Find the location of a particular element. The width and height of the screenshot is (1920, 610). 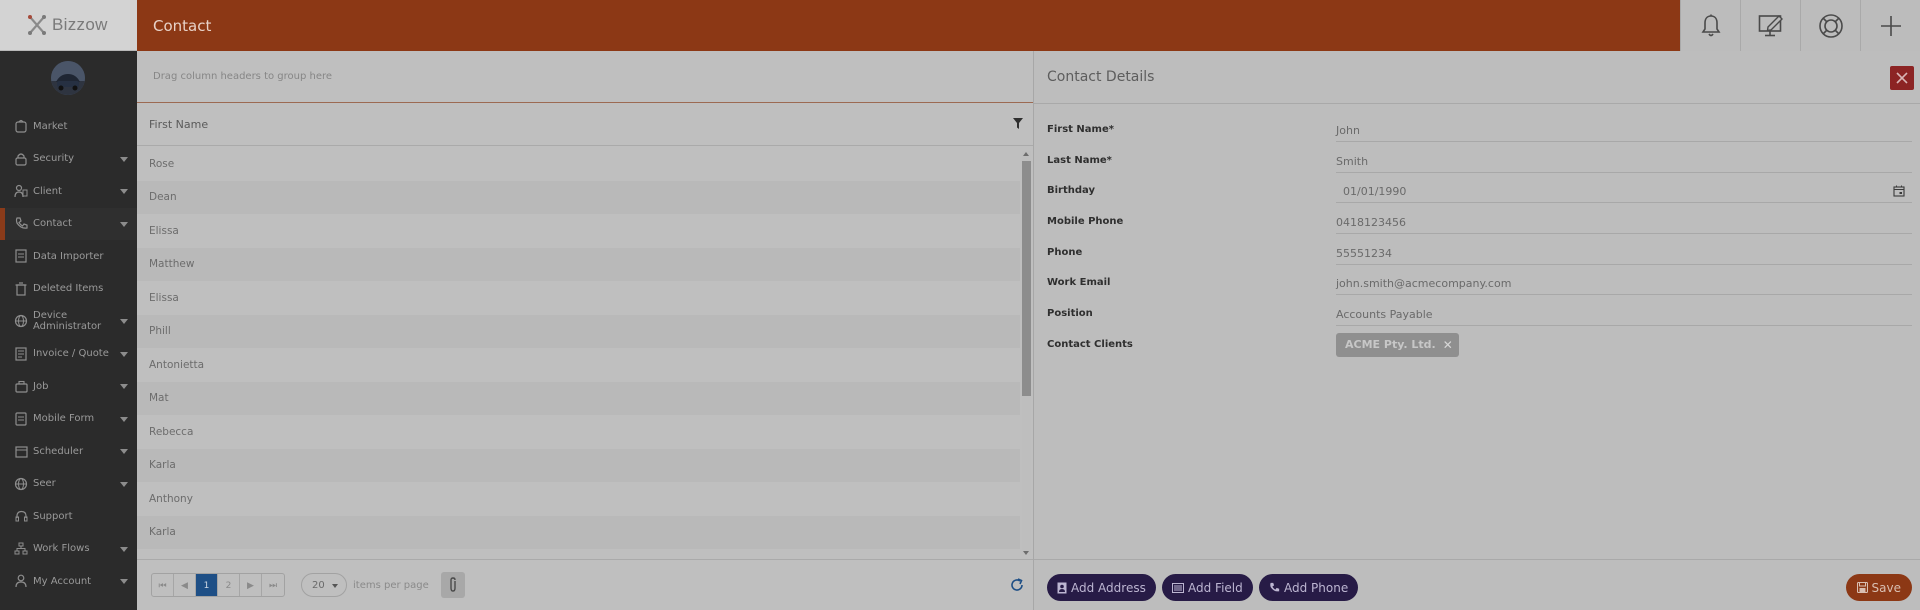

table-row: Antonietta is located at coordinates (578, 365).